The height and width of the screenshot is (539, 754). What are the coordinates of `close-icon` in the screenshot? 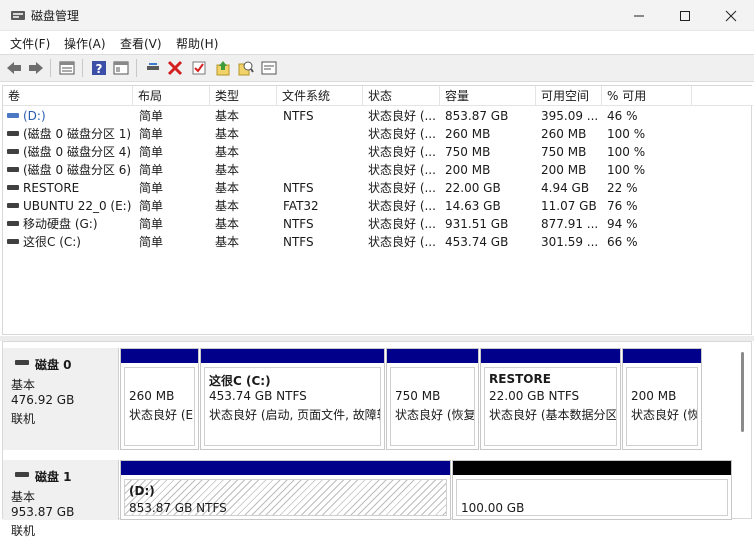 It's located at (731, 15).